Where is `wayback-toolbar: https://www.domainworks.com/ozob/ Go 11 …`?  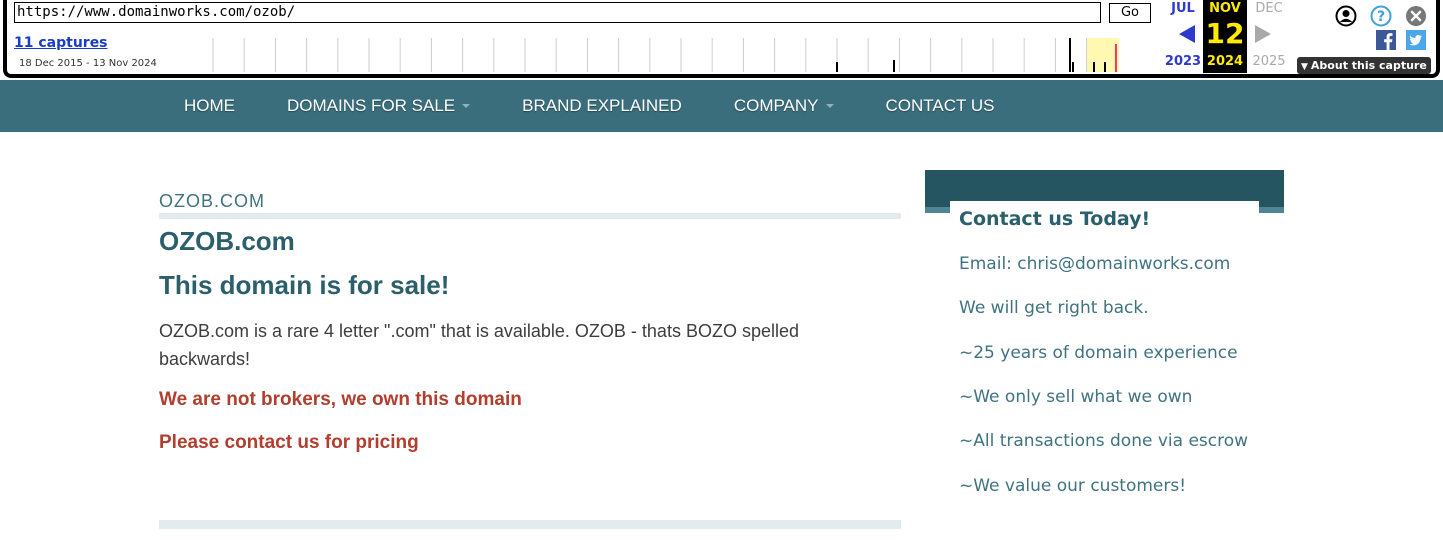
wayback-toolbar: https://www.domainworks.com/ozob/ Go 11 … is located at coordinates (721, 40).